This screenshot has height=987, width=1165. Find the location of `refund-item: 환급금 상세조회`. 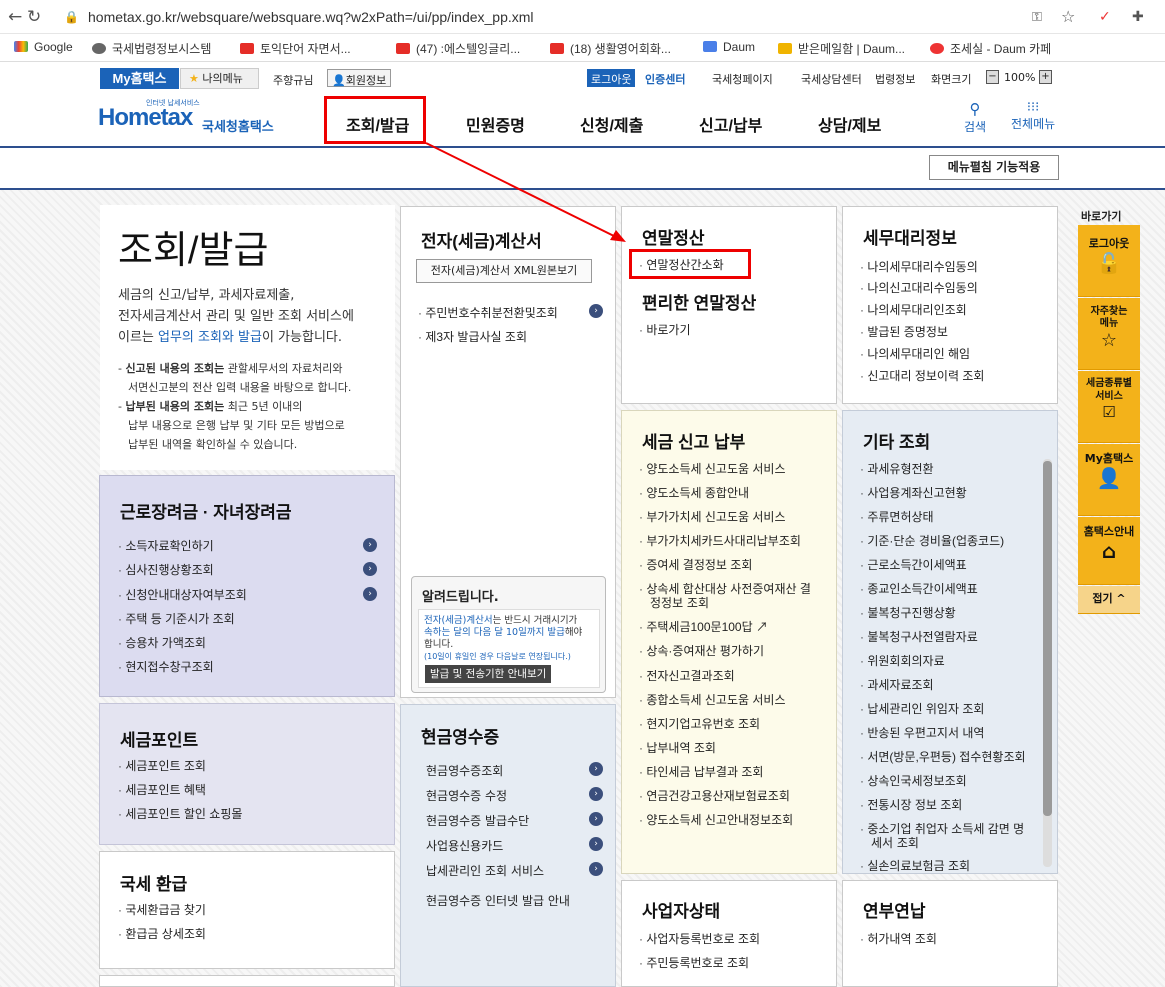

refund-item: 환급금 상세조회 is located at coordinates (162, 933).